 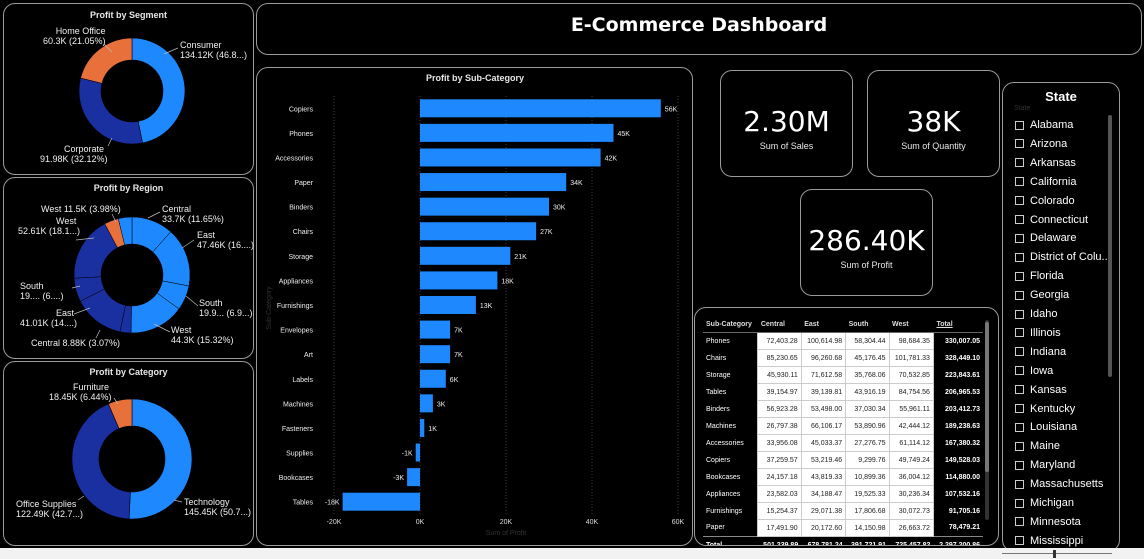 What do you see at coordinates (413, 477) in the screenshot?
I see `bar-bookcases` at bounding box center [413, 477].